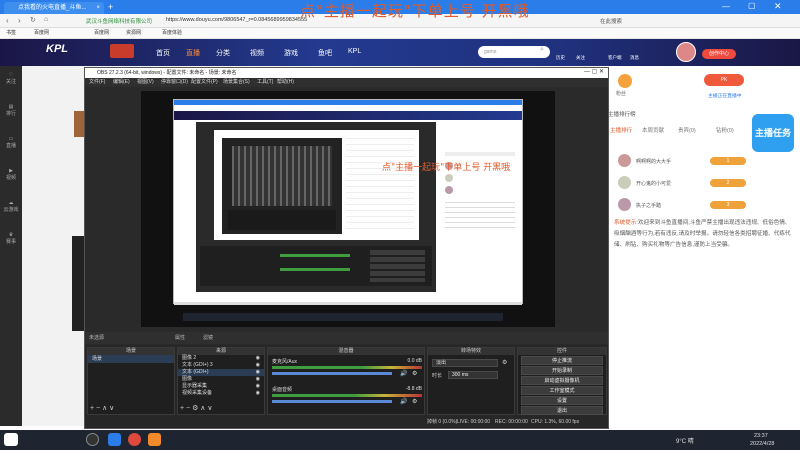 This screenshot has height=450, width=800. I want to click on nav-video: 视频, so click(257, 53).